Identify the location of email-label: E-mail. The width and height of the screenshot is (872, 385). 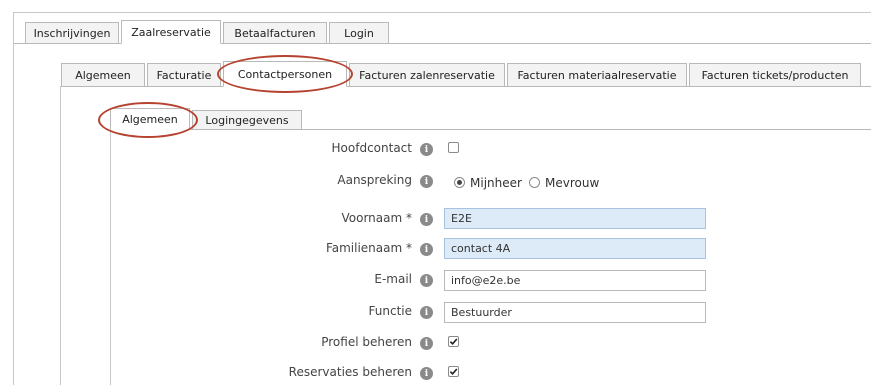
(393, 279).